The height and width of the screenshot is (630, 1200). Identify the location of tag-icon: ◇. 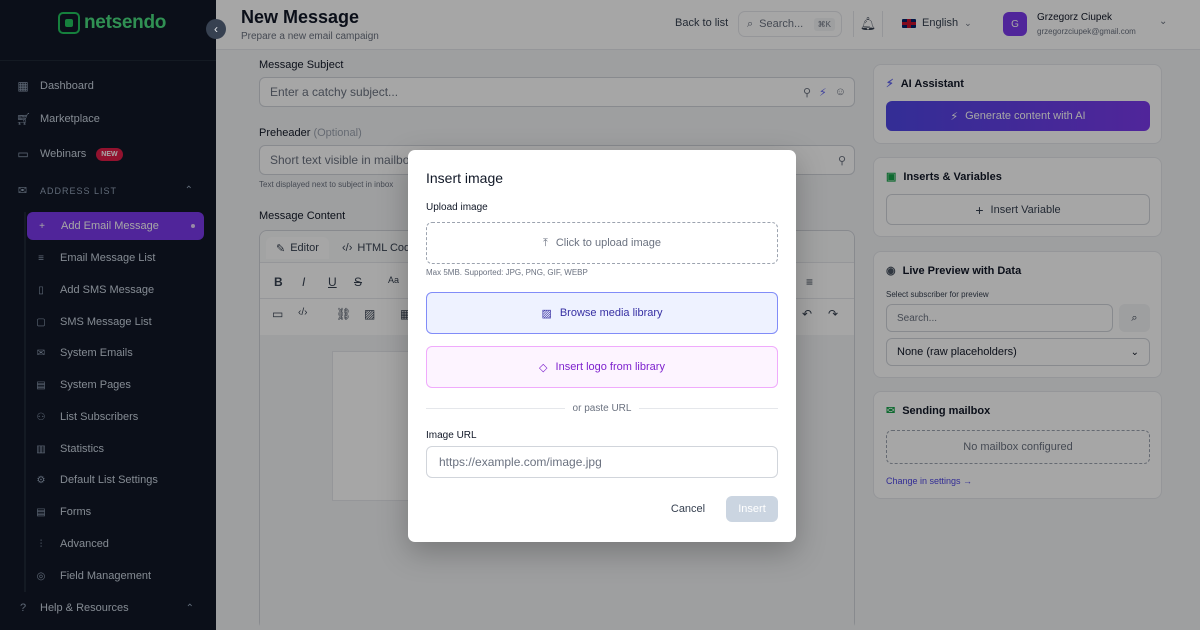
(543, 367).